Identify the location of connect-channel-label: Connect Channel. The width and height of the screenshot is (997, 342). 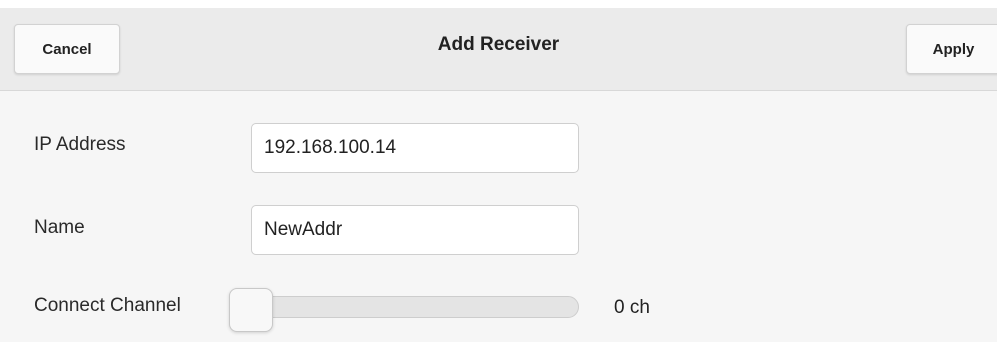
(107, 305).